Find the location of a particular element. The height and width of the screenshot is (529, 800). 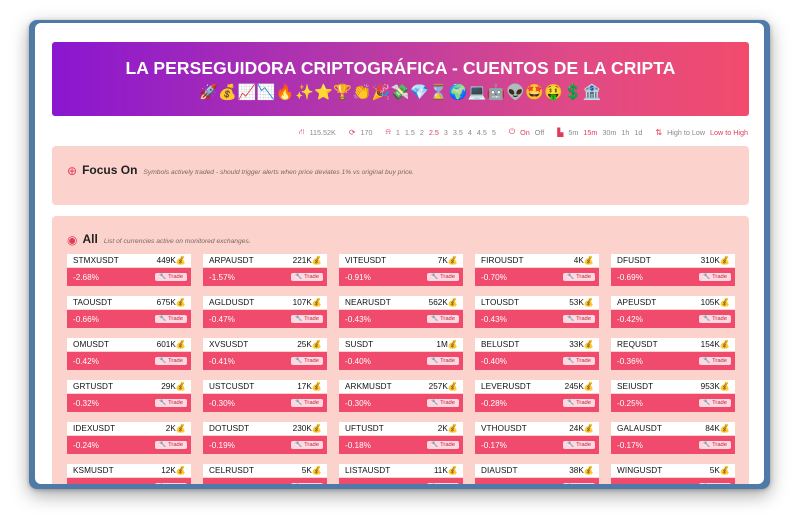

power-option: Off is located at coordinates (539, 132).